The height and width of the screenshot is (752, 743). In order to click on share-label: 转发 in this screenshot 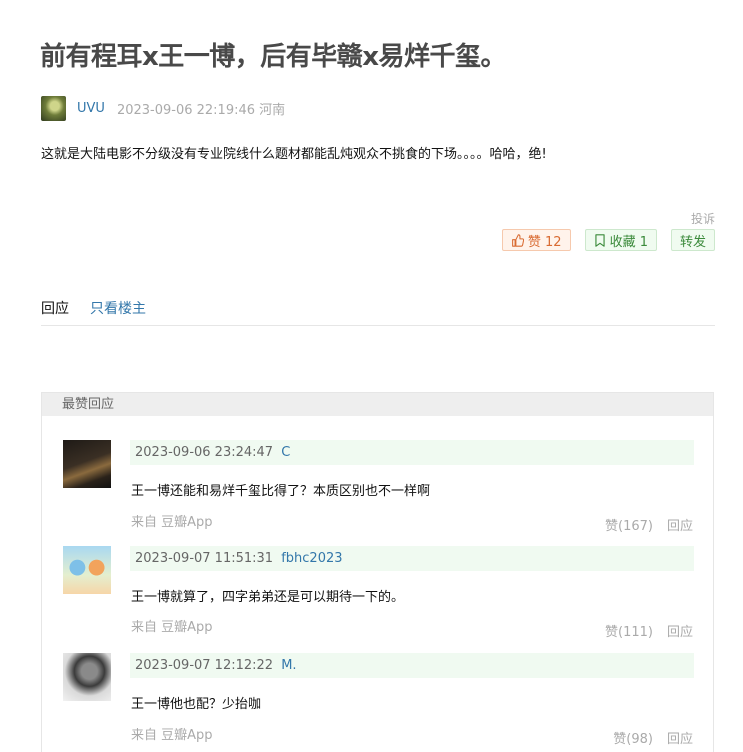, I will do `click(692, 242)`.